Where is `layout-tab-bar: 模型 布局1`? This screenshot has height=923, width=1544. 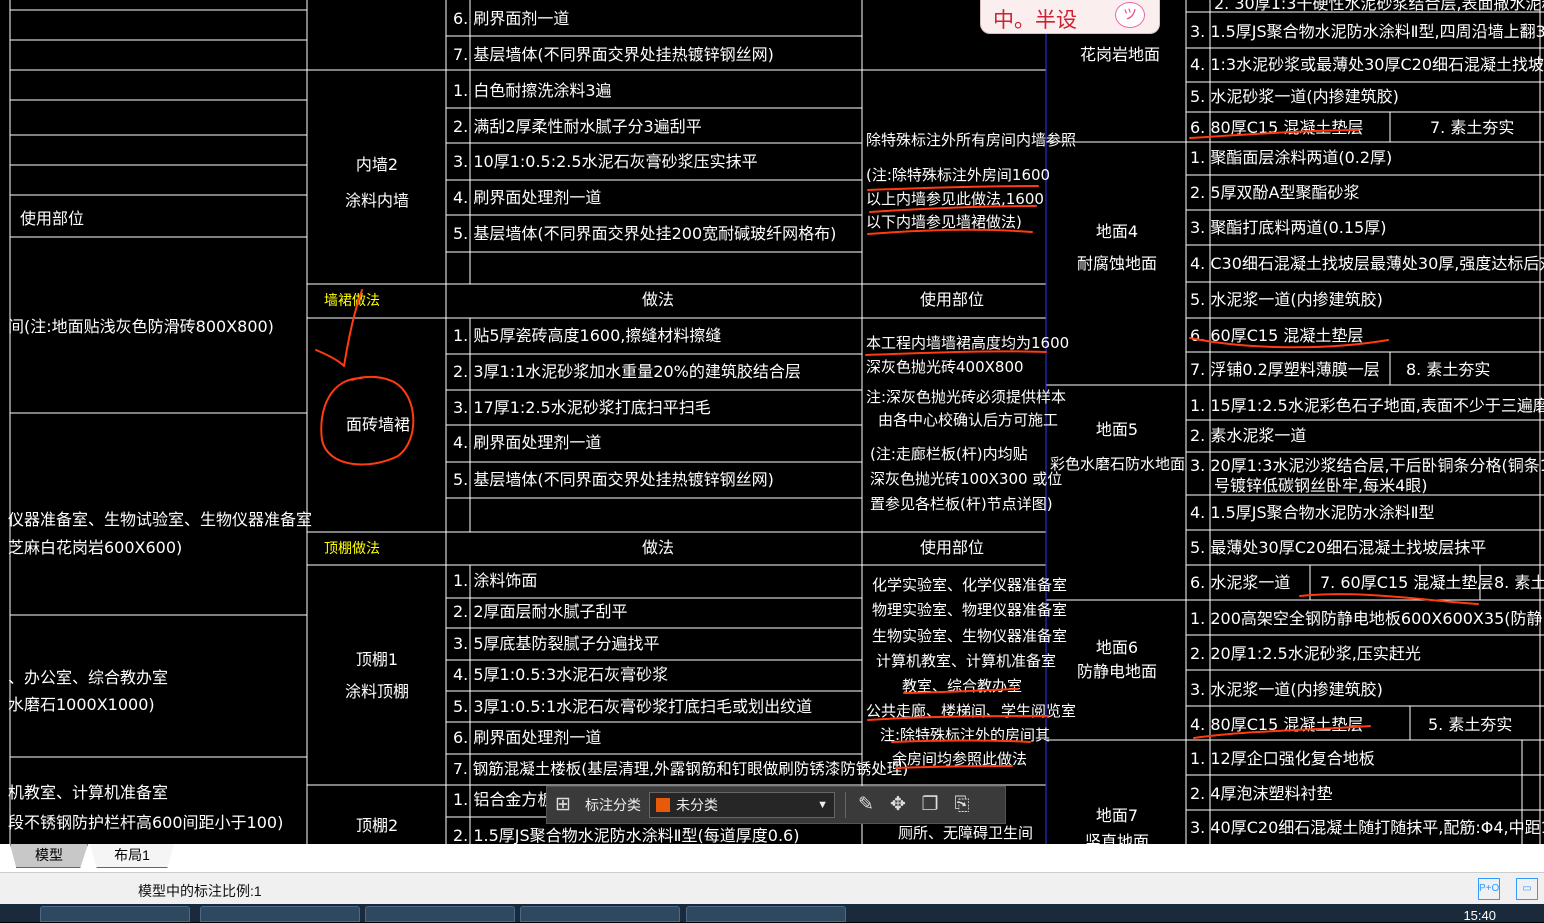 layout-tab-bar: 模型 布局1 is located at coordinates (772, 858).